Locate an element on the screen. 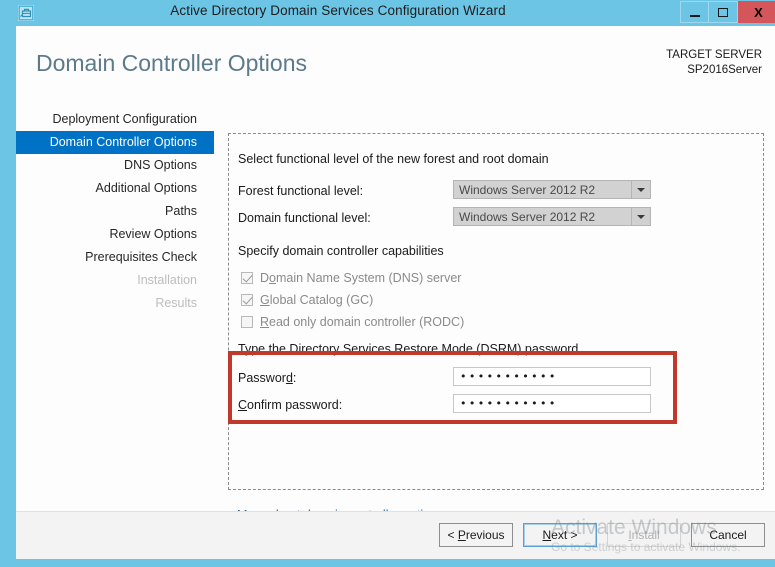 This screenshot has height=567, width=775. minimize-icon is located at coordinates (694, 15).